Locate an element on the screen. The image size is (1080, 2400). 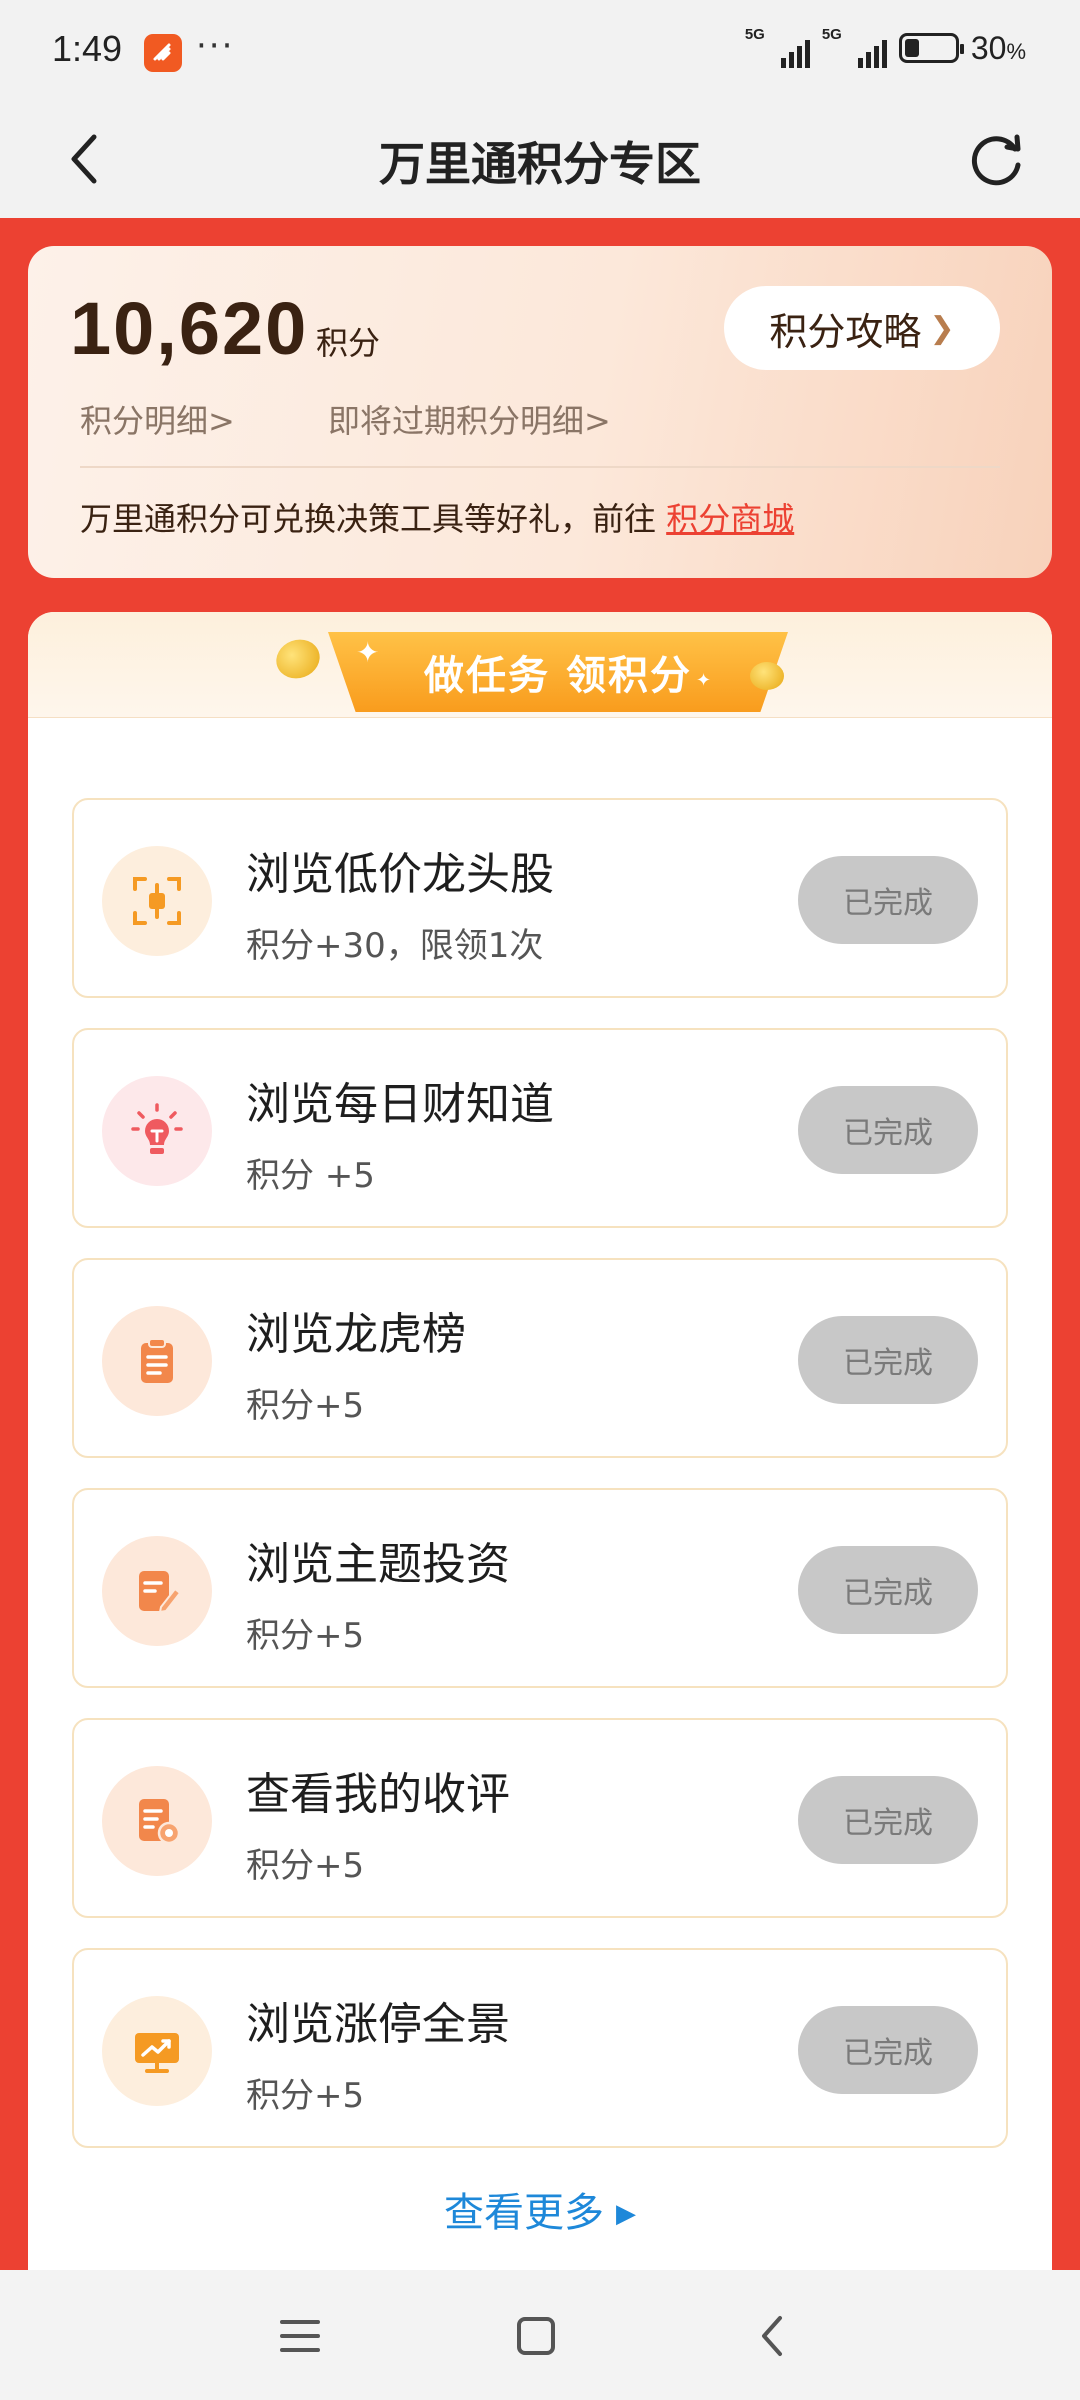
home-button is located at coordinates (536, 2336).